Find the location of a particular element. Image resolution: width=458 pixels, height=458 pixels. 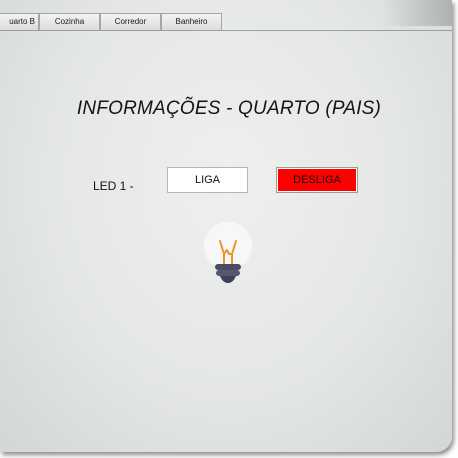

lightbulb-icon is located at coordinates (228, 253).